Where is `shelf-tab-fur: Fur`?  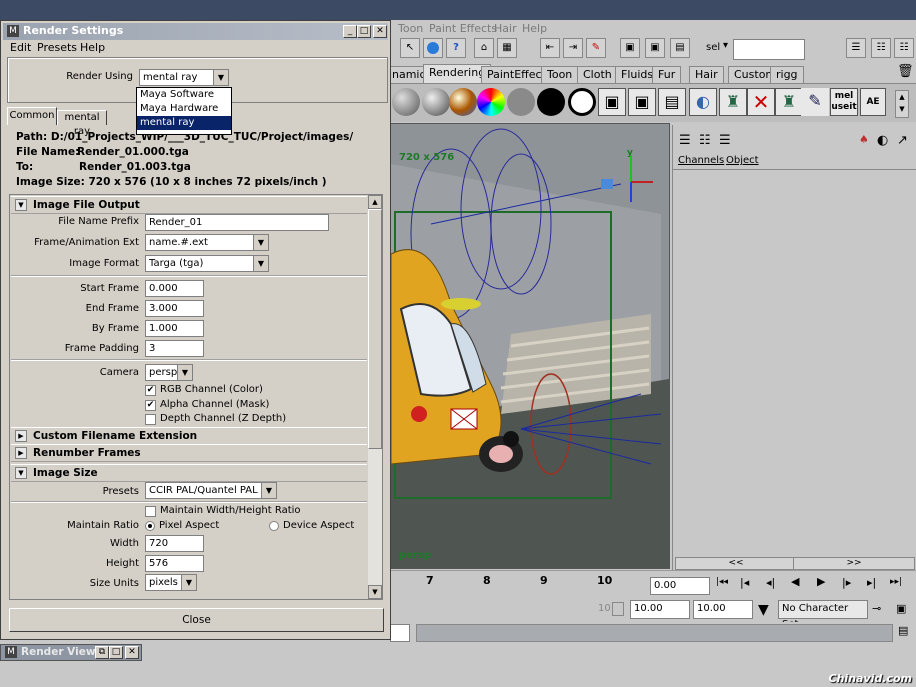
shelf-tab-fur: Fur is located at coordinates (667, 74).